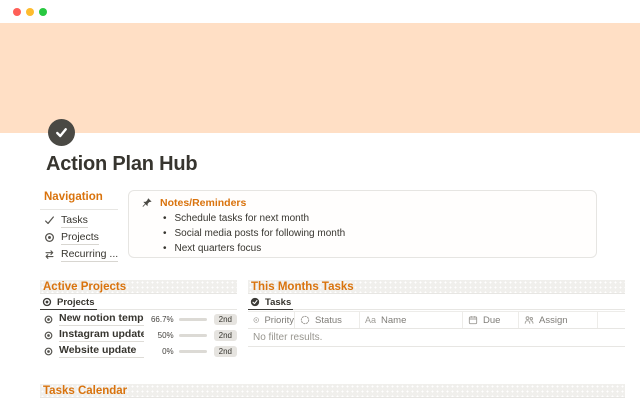 This screenshot has height=400, width=640. What do you see at coordinates (17, 12) in the screenshot?
I see `close-window-button` at bounding box center [17, 12].